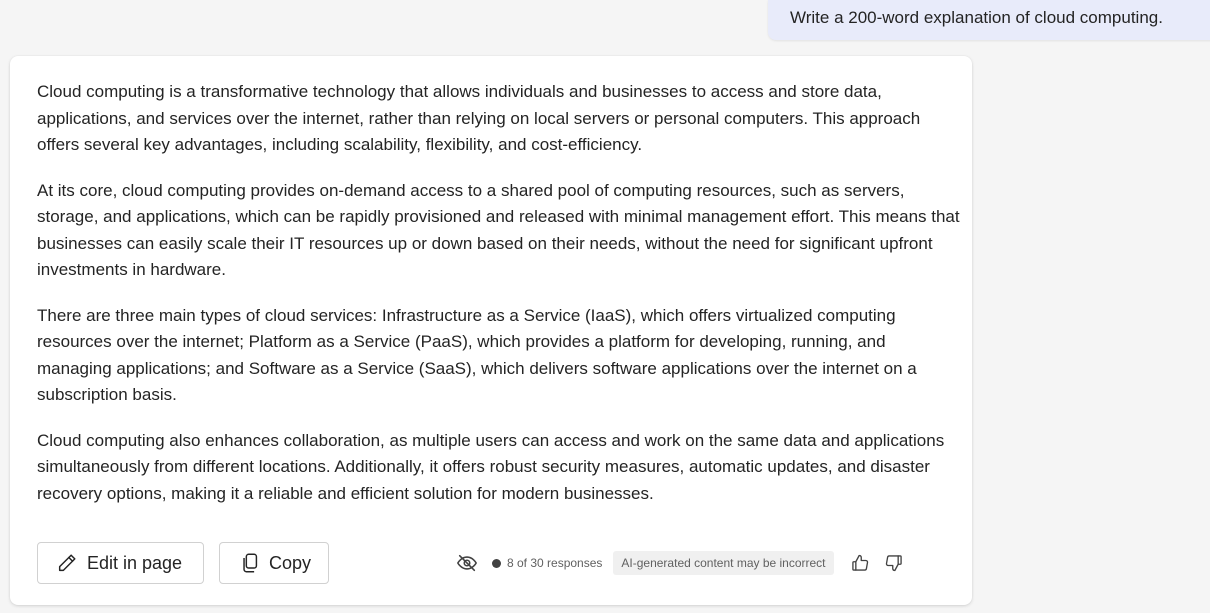  What do you see at coordinates (250, 563) in the screenshot?
I see `copy-icon` at bounding box center [250, 563].